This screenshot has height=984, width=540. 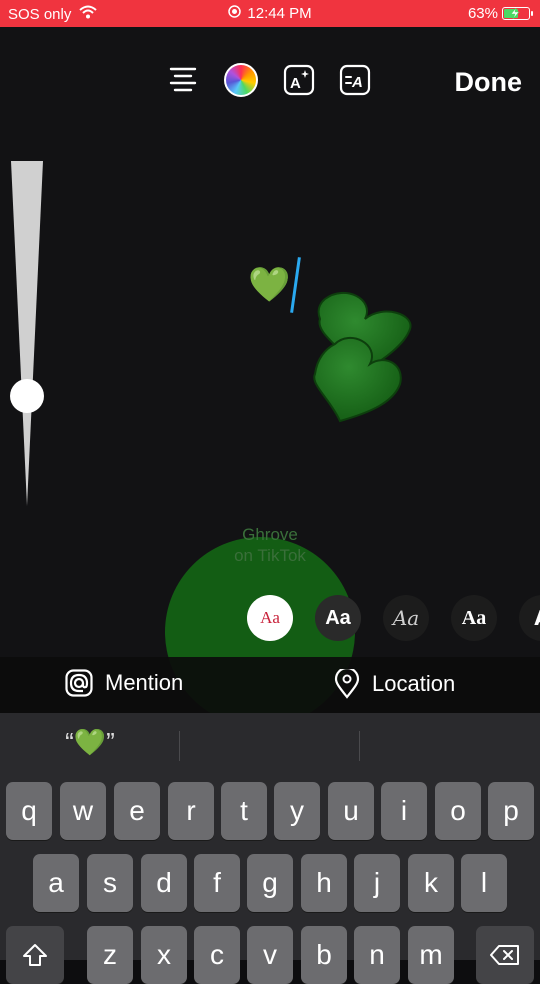 I want to click on key-i: i, so click(x=404, y=811).